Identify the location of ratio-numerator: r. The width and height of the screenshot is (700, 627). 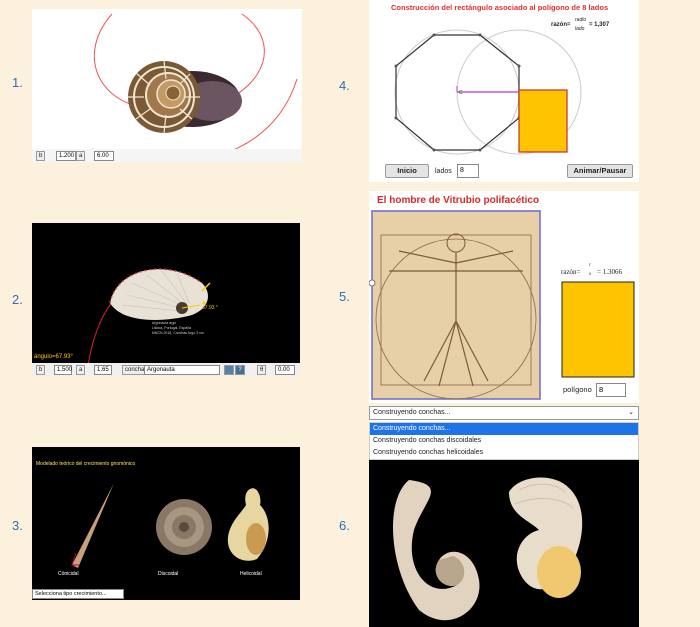
(590, 265).